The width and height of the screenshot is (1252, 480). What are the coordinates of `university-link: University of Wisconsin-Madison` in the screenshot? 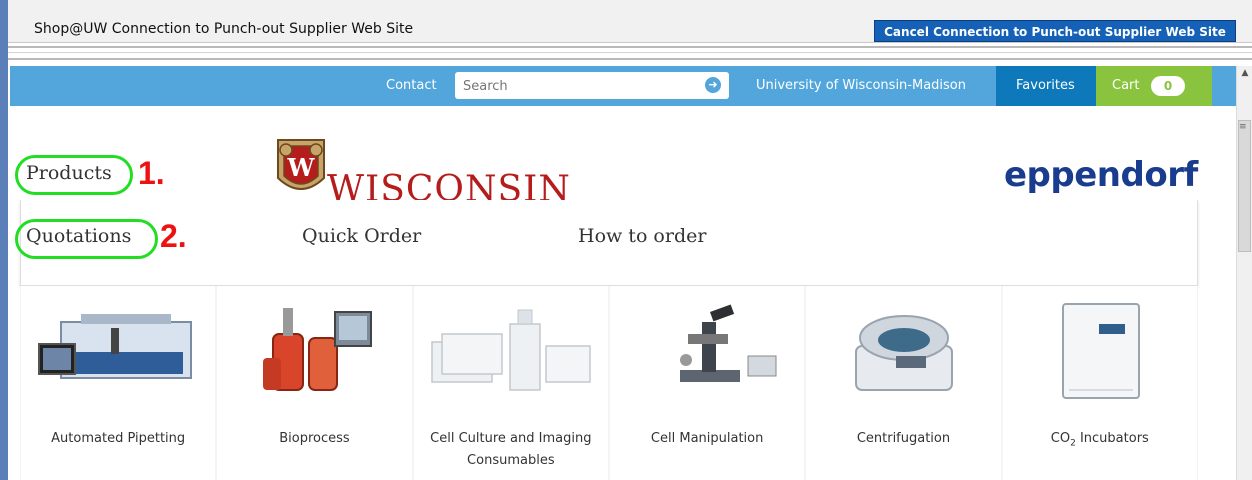 It's located at (861, 85).